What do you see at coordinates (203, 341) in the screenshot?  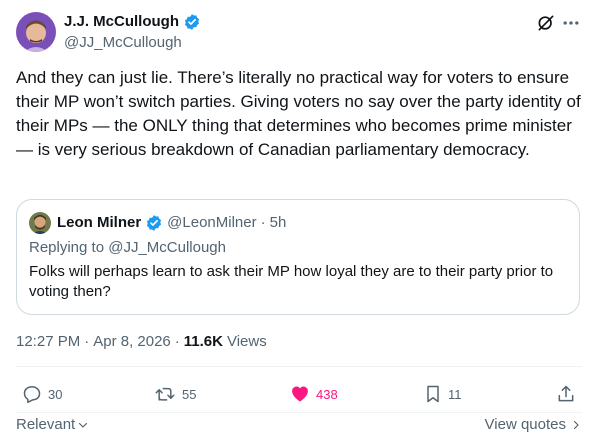 I see `views-count: 11.6K` at bounding box center [203, 341].